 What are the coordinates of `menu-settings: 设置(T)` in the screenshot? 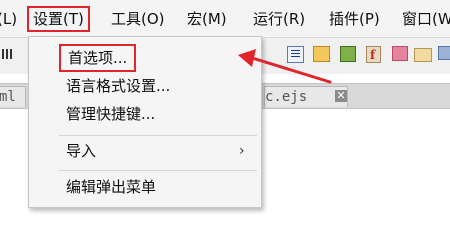 It's located at (58, 19).